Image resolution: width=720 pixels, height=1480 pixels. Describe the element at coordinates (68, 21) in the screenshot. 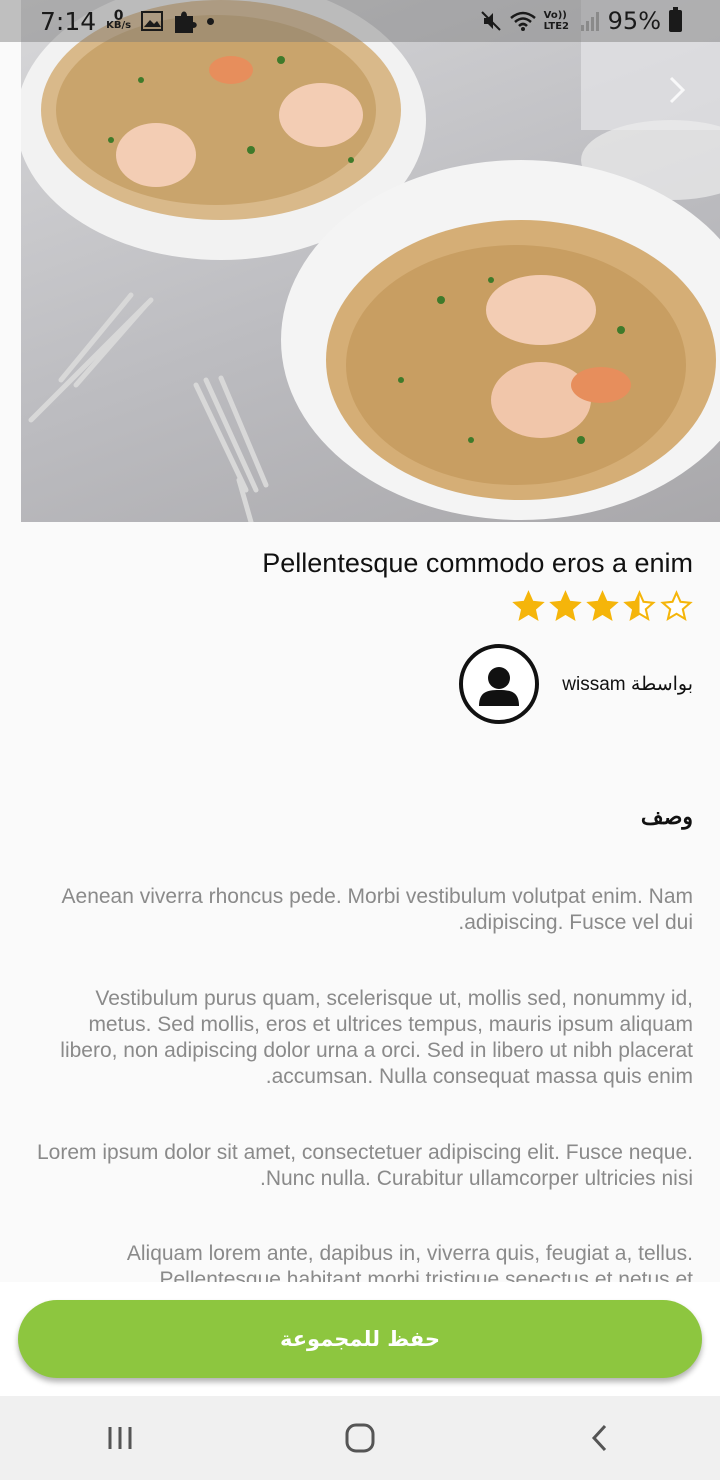

I see `status-time: 7:14` at that location.